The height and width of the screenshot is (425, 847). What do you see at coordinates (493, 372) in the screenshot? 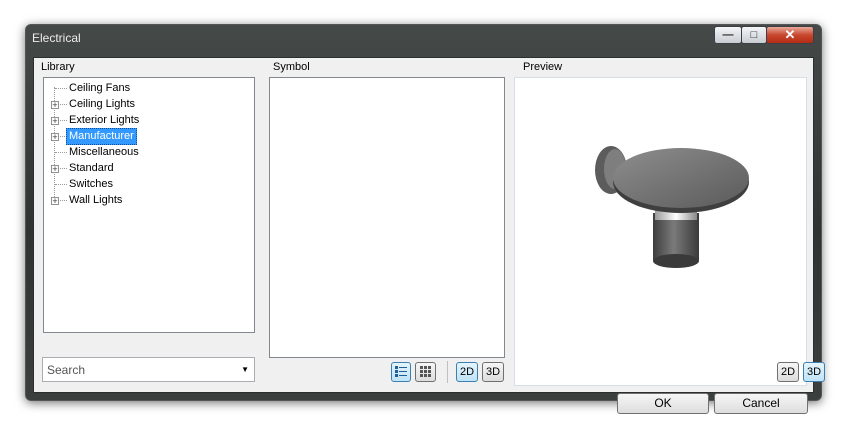
I see `symbol-3d-button: 3D` at bounding box center [493, 372].